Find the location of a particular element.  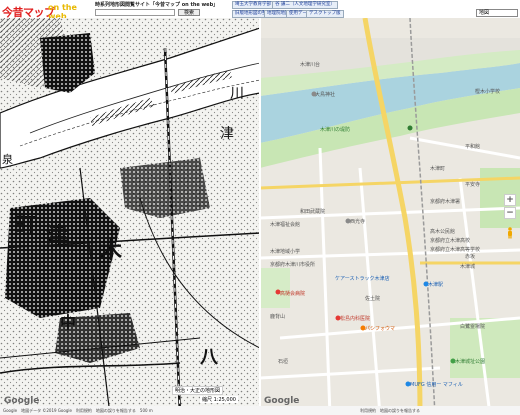

map-poi: 石垣 is located at coordinates (283, 361).